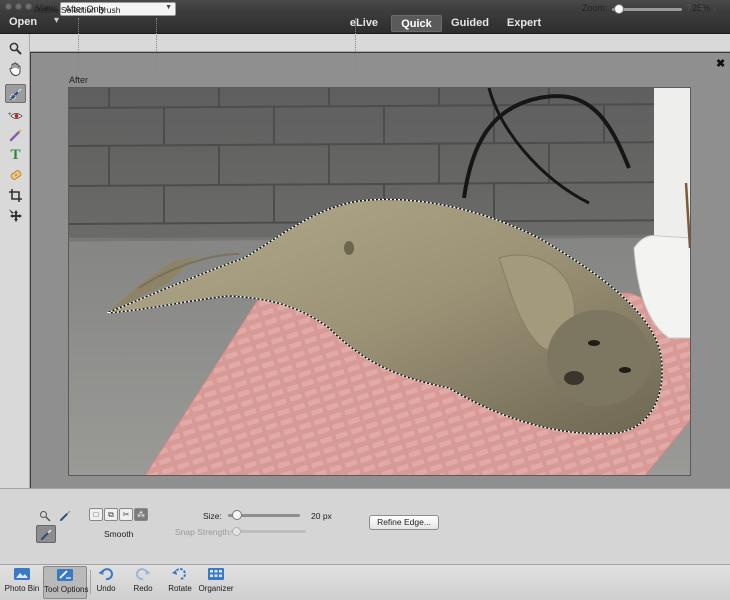 The height and width of the screenshot is (600, 730). Describe the element at coordinates (180, 582) in the screenshot. I see `rotate-button: Rotate` at that location.